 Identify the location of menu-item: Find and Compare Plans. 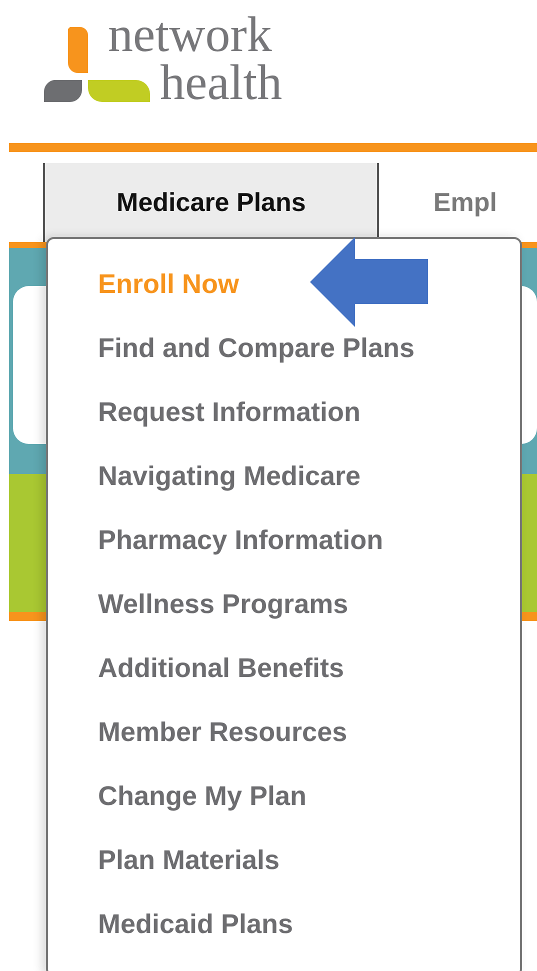
(256, 355).